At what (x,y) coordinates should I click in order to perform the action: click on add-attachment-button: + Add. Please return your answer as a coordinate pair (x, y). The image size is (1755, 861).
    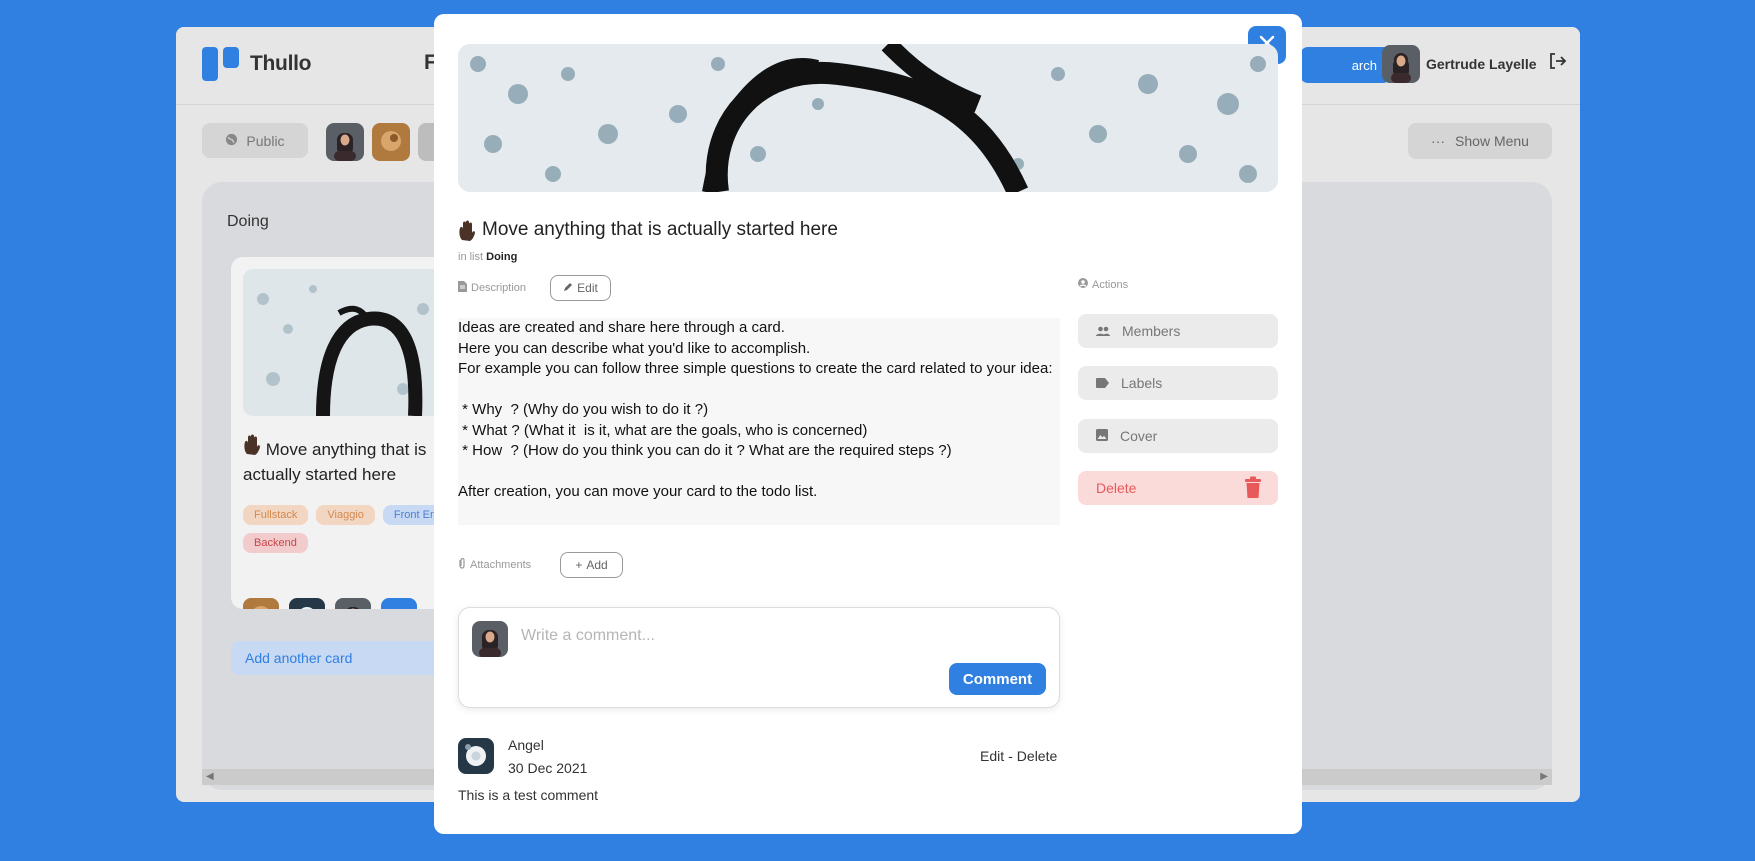
    Looking at the image, I should click on (591, 565).